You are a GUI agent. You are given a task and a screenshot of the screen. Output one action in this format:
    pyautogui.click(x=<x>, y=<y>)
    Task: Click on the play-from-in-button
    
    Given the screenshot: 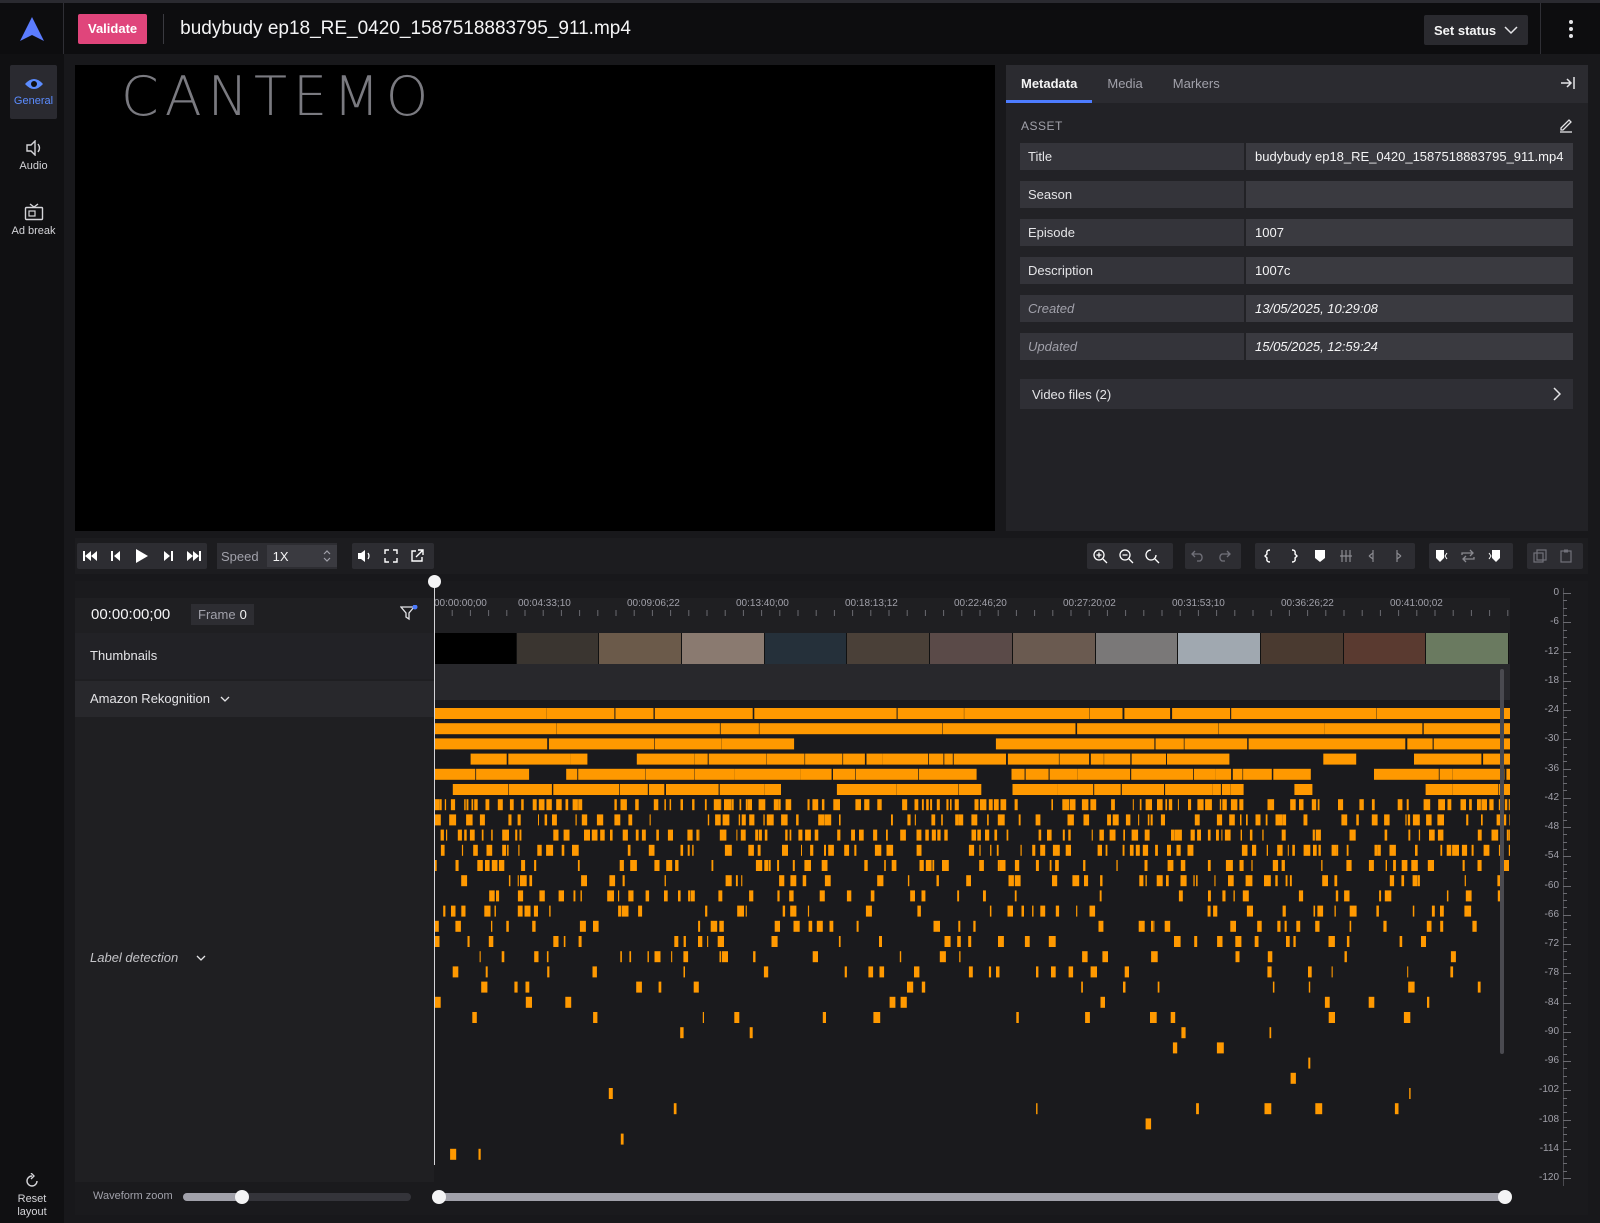 What is the action you would take?
    pyautogui.click(x=1442, y=556)
    